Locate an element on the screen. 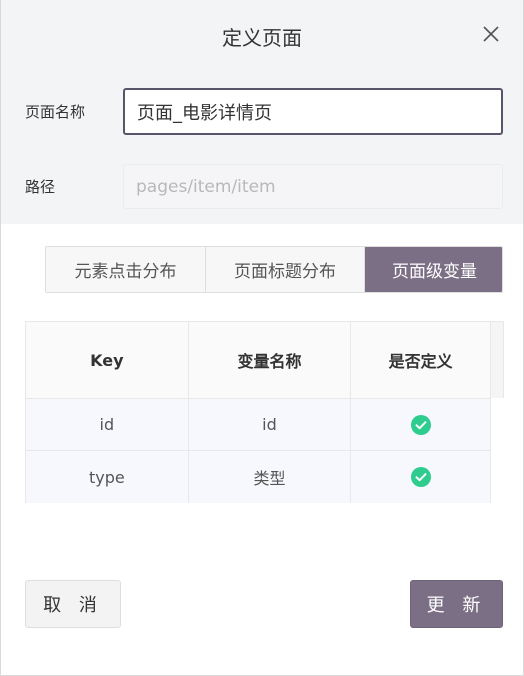  tab-page-variables: 页面级变量 is located at coordinates (433, 269).